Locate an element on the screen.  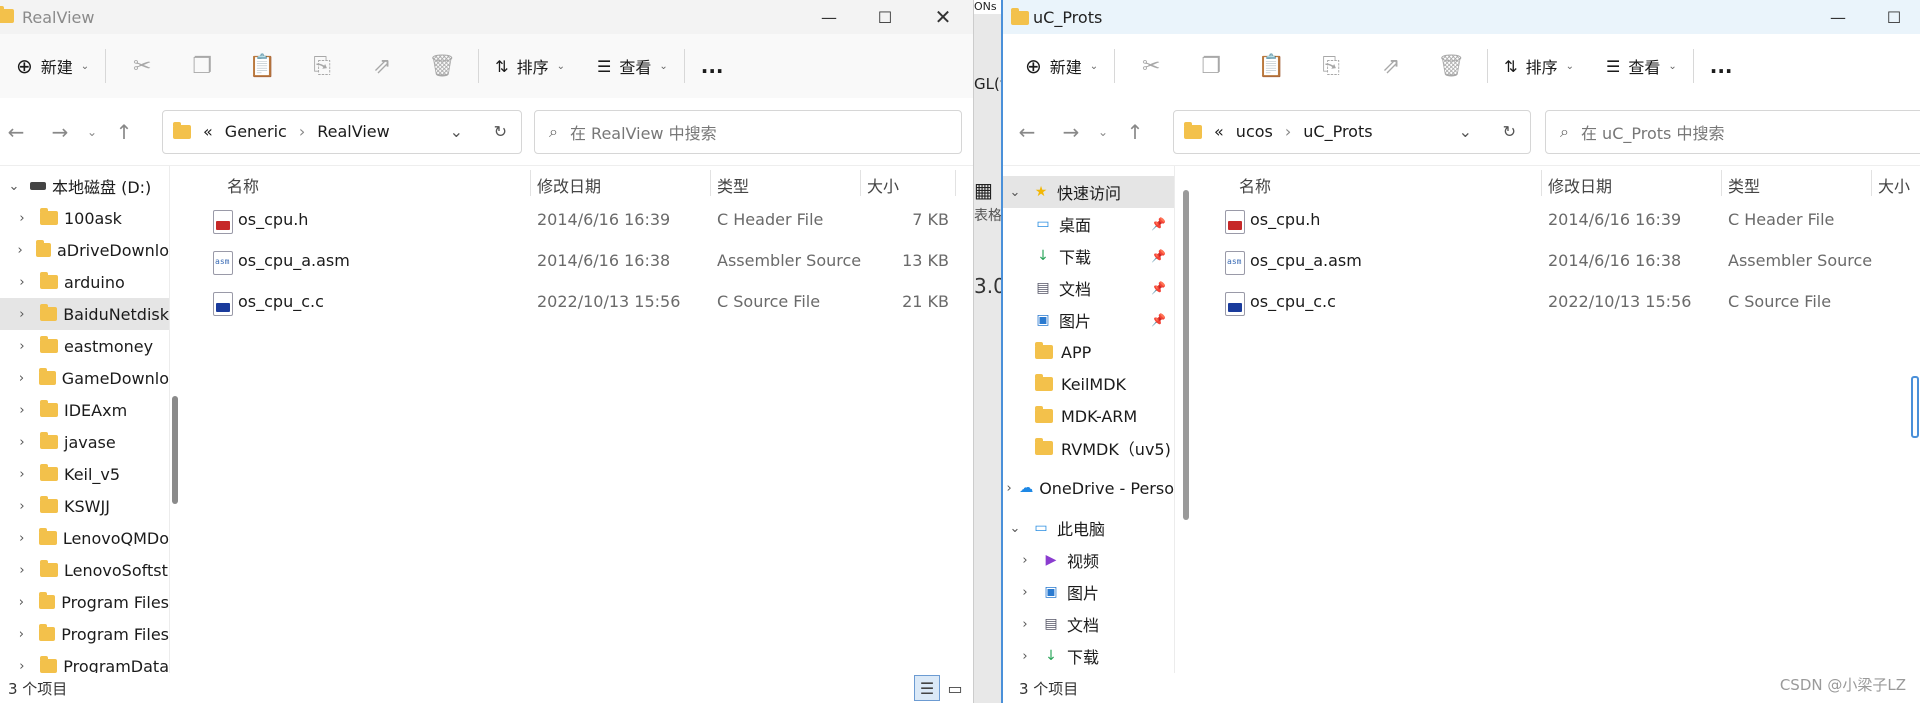
share-icon: ⇗ is located at coordinates (1391, 66).